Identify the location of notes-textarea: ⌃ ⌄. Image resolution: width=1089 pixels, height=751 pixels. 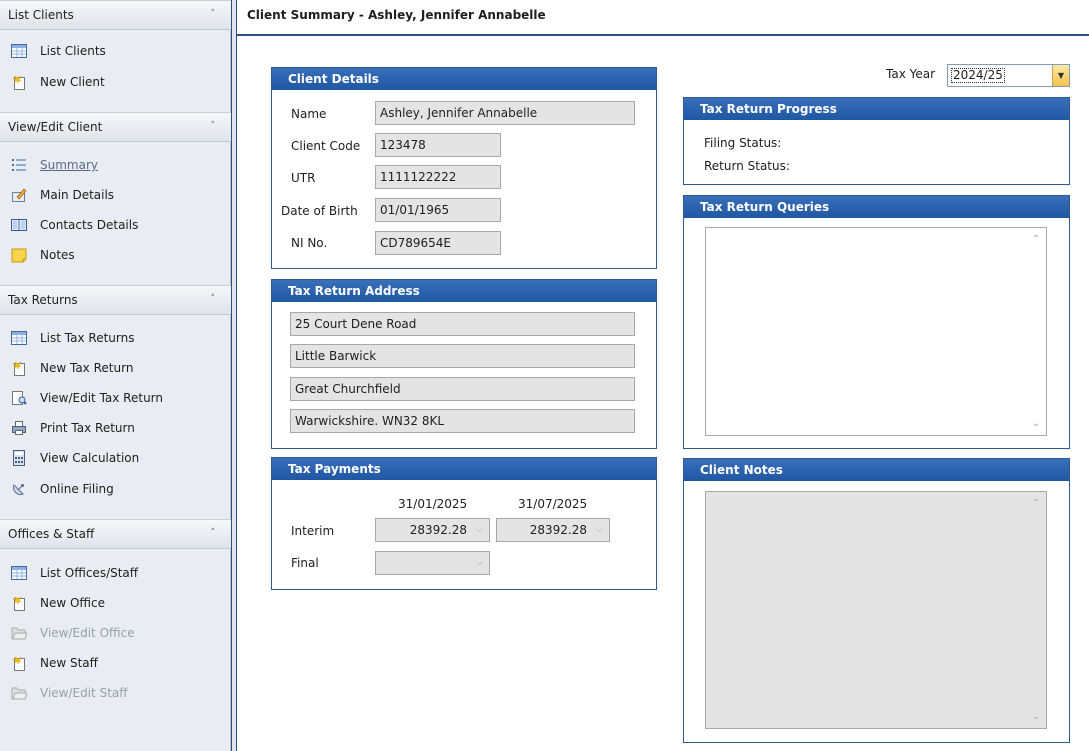
(876, 610).